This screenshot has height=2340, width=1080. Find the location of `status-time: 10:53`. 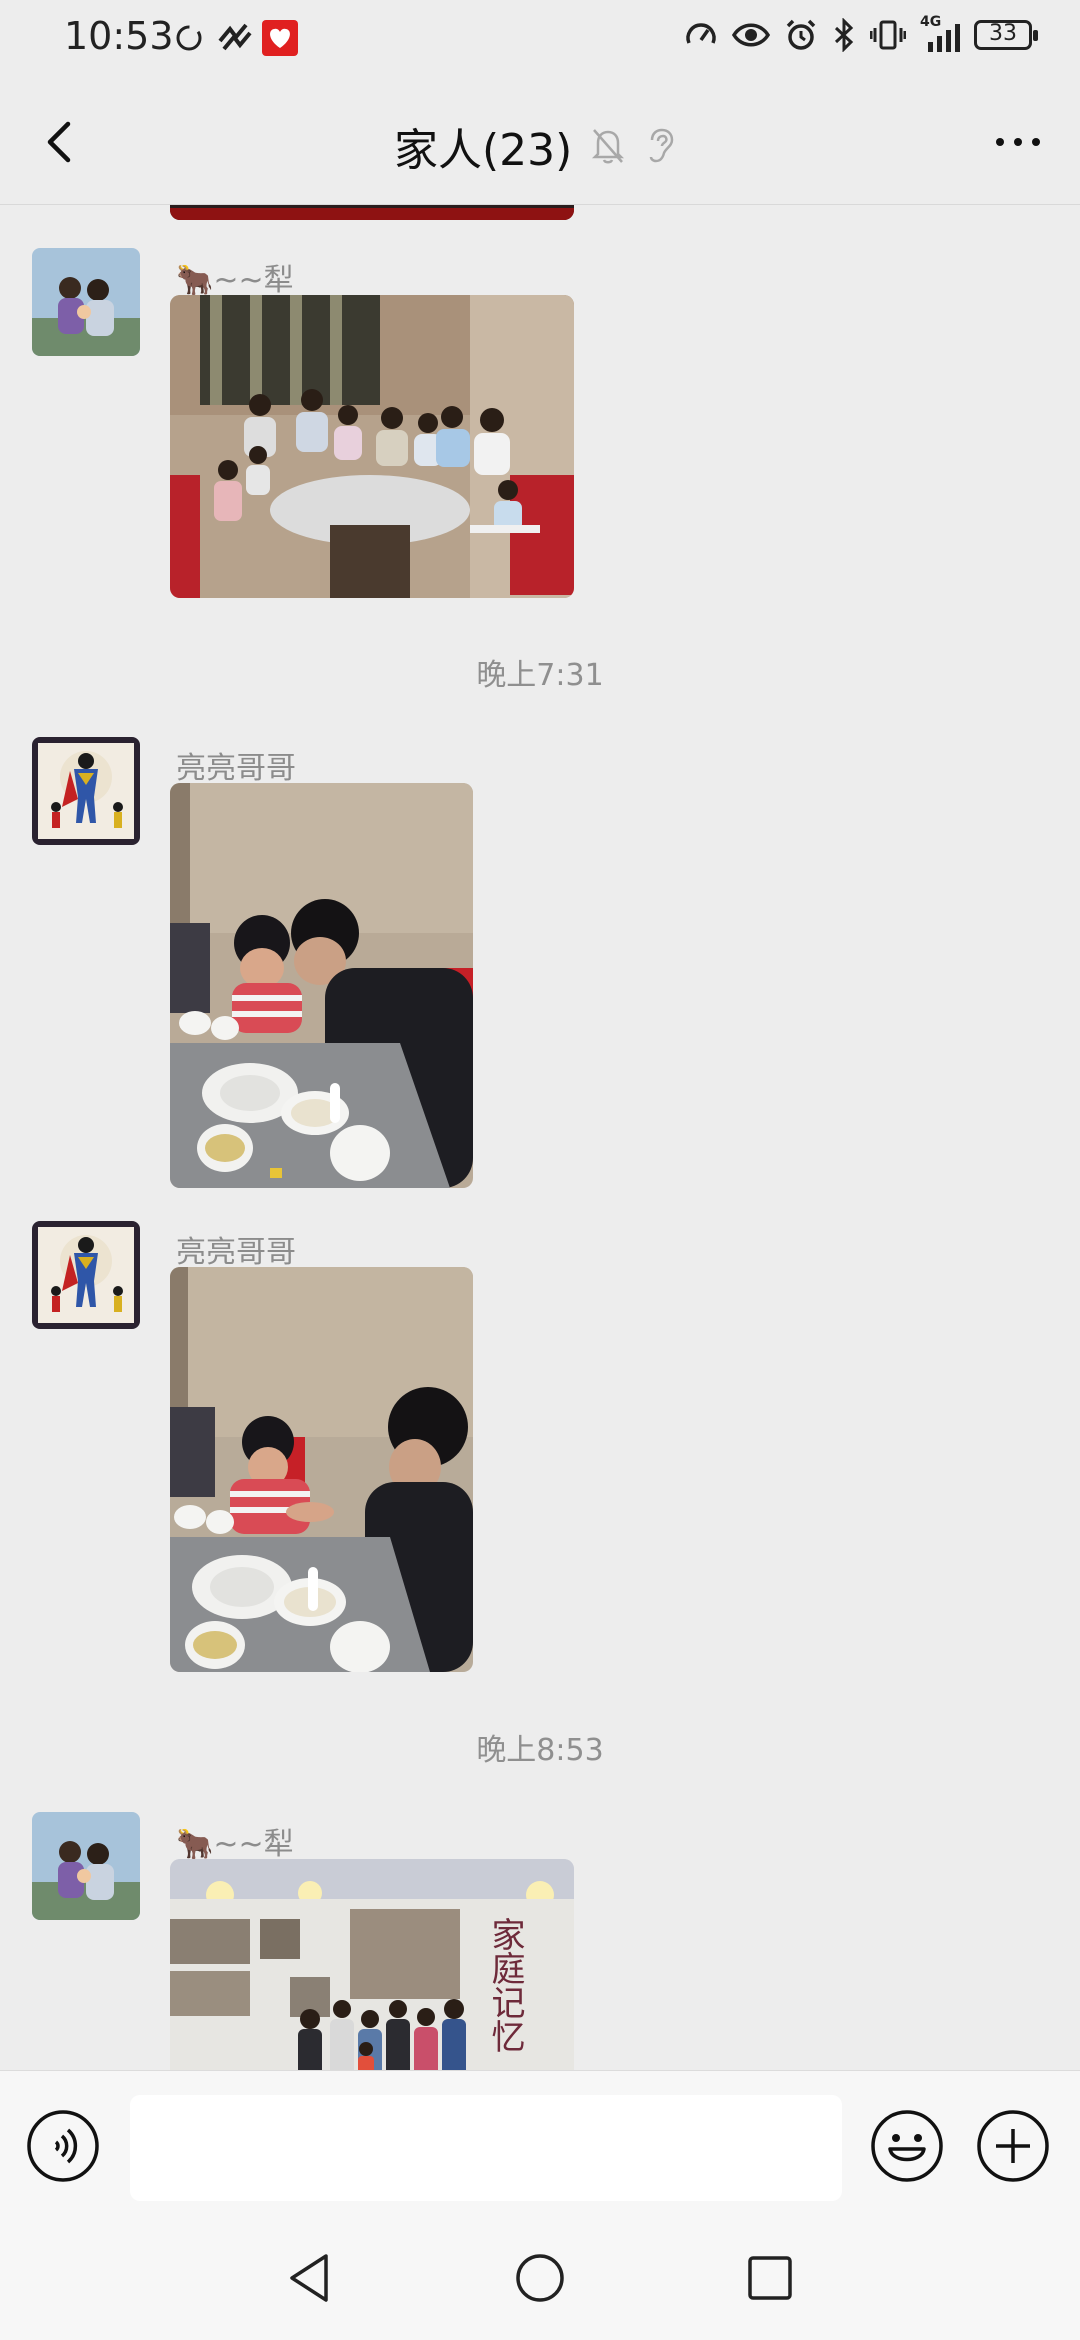

status-time: 10:53 is located at coordinates (119, 36).